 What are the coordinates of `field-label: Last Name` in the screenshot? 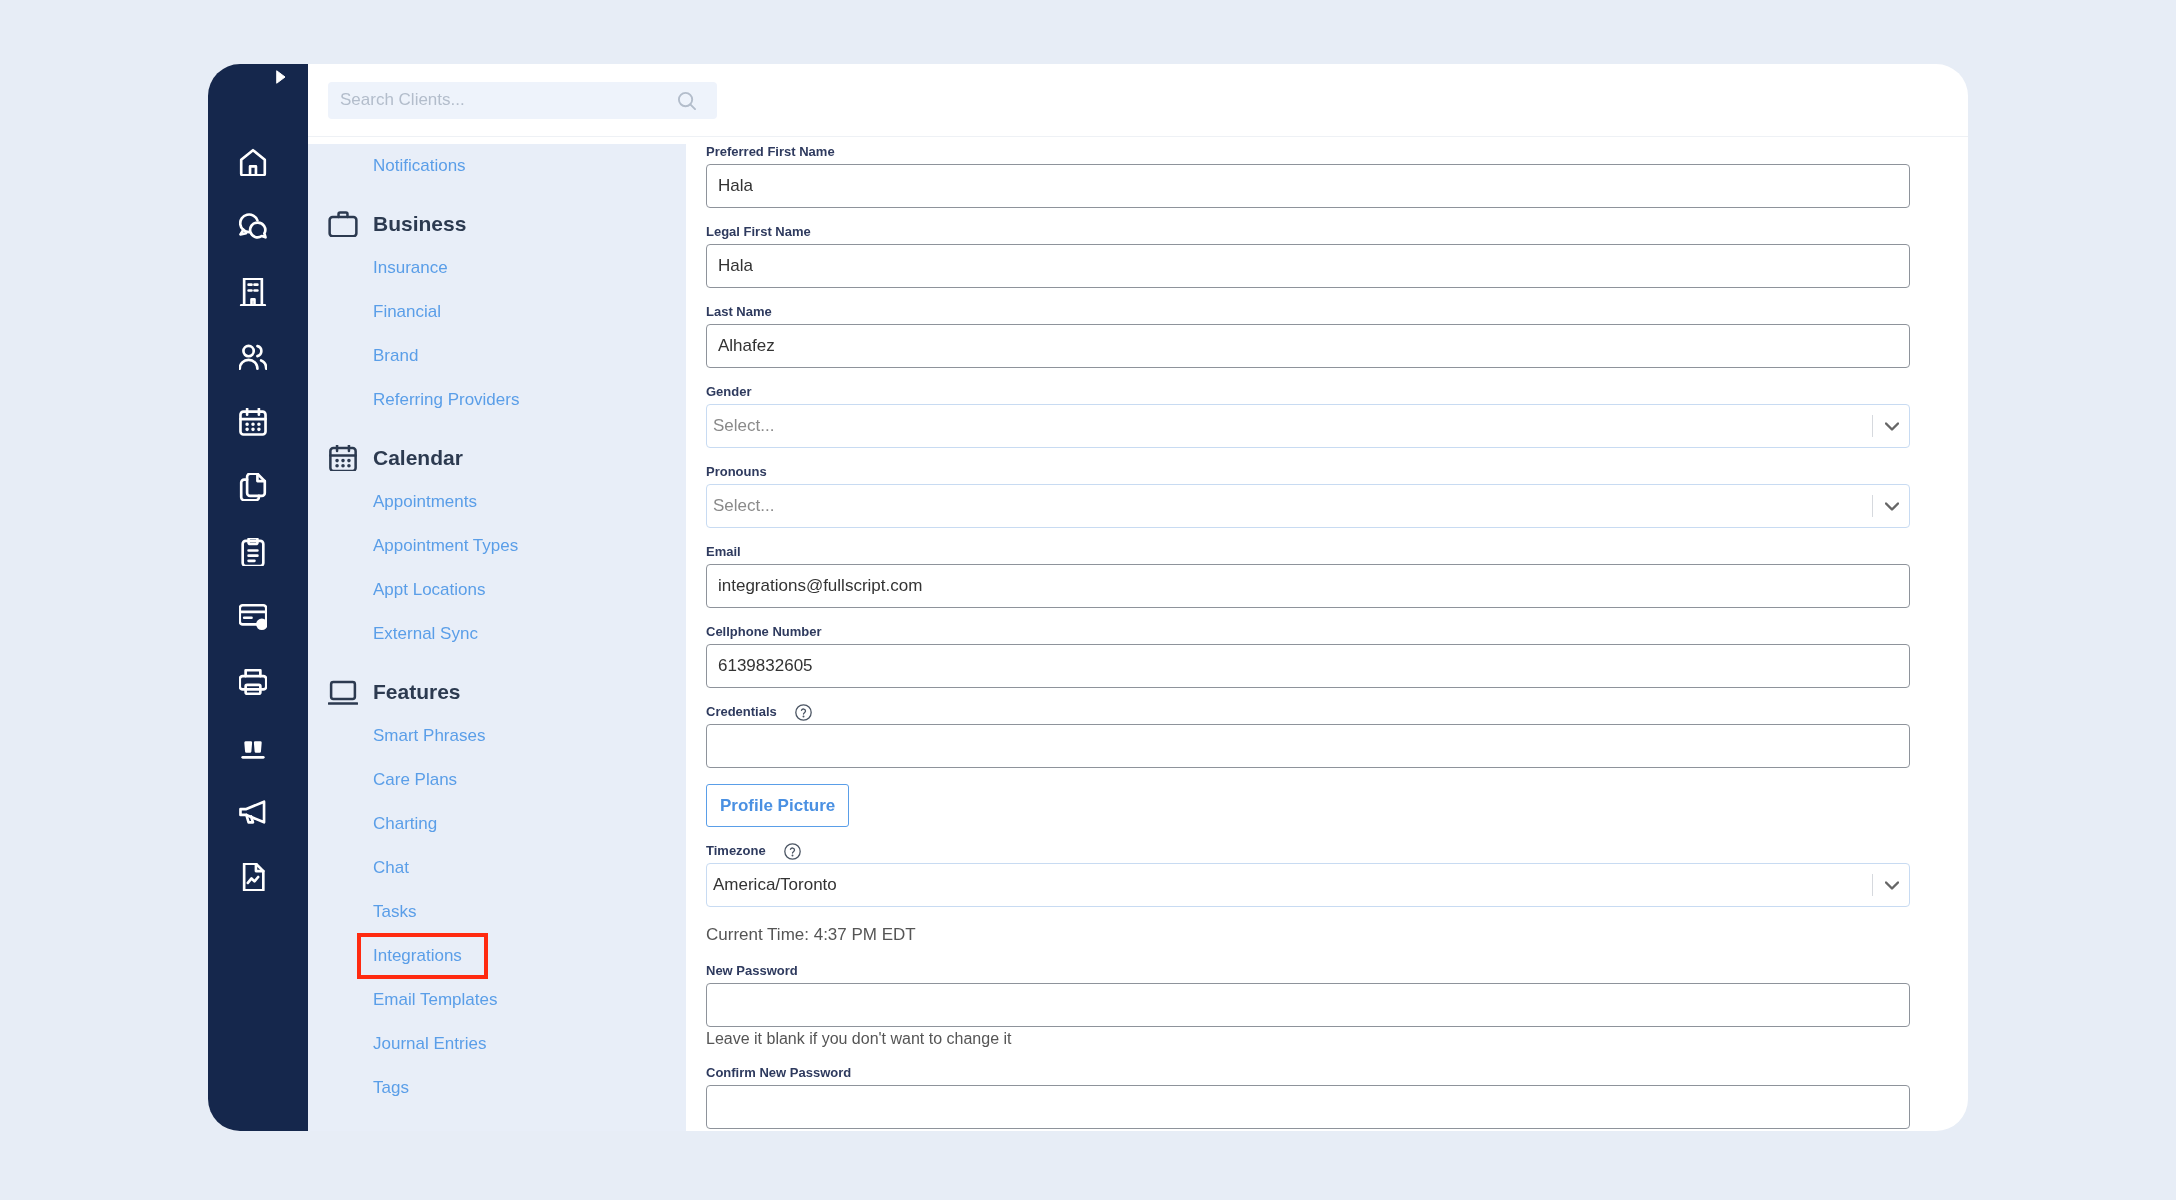 It's located at (739, 312).